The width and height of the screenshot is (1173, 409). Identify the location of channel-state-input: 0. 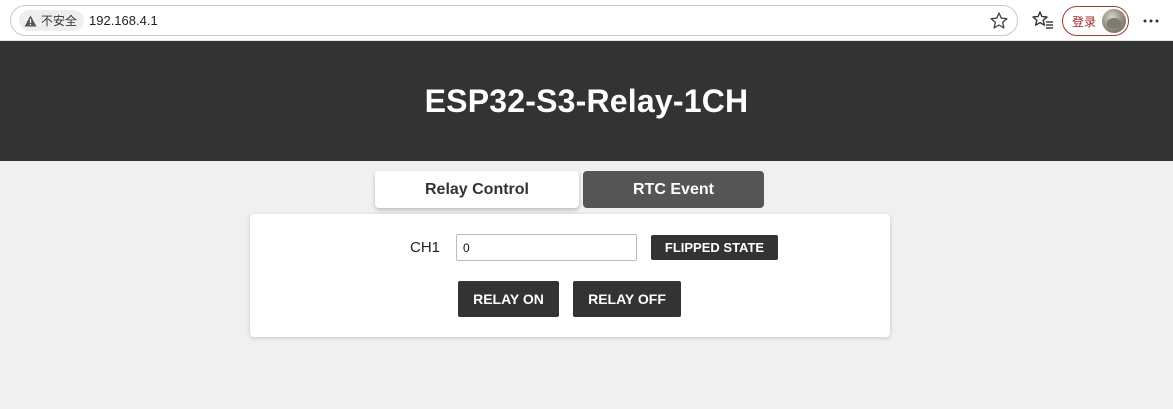
(546, 247).